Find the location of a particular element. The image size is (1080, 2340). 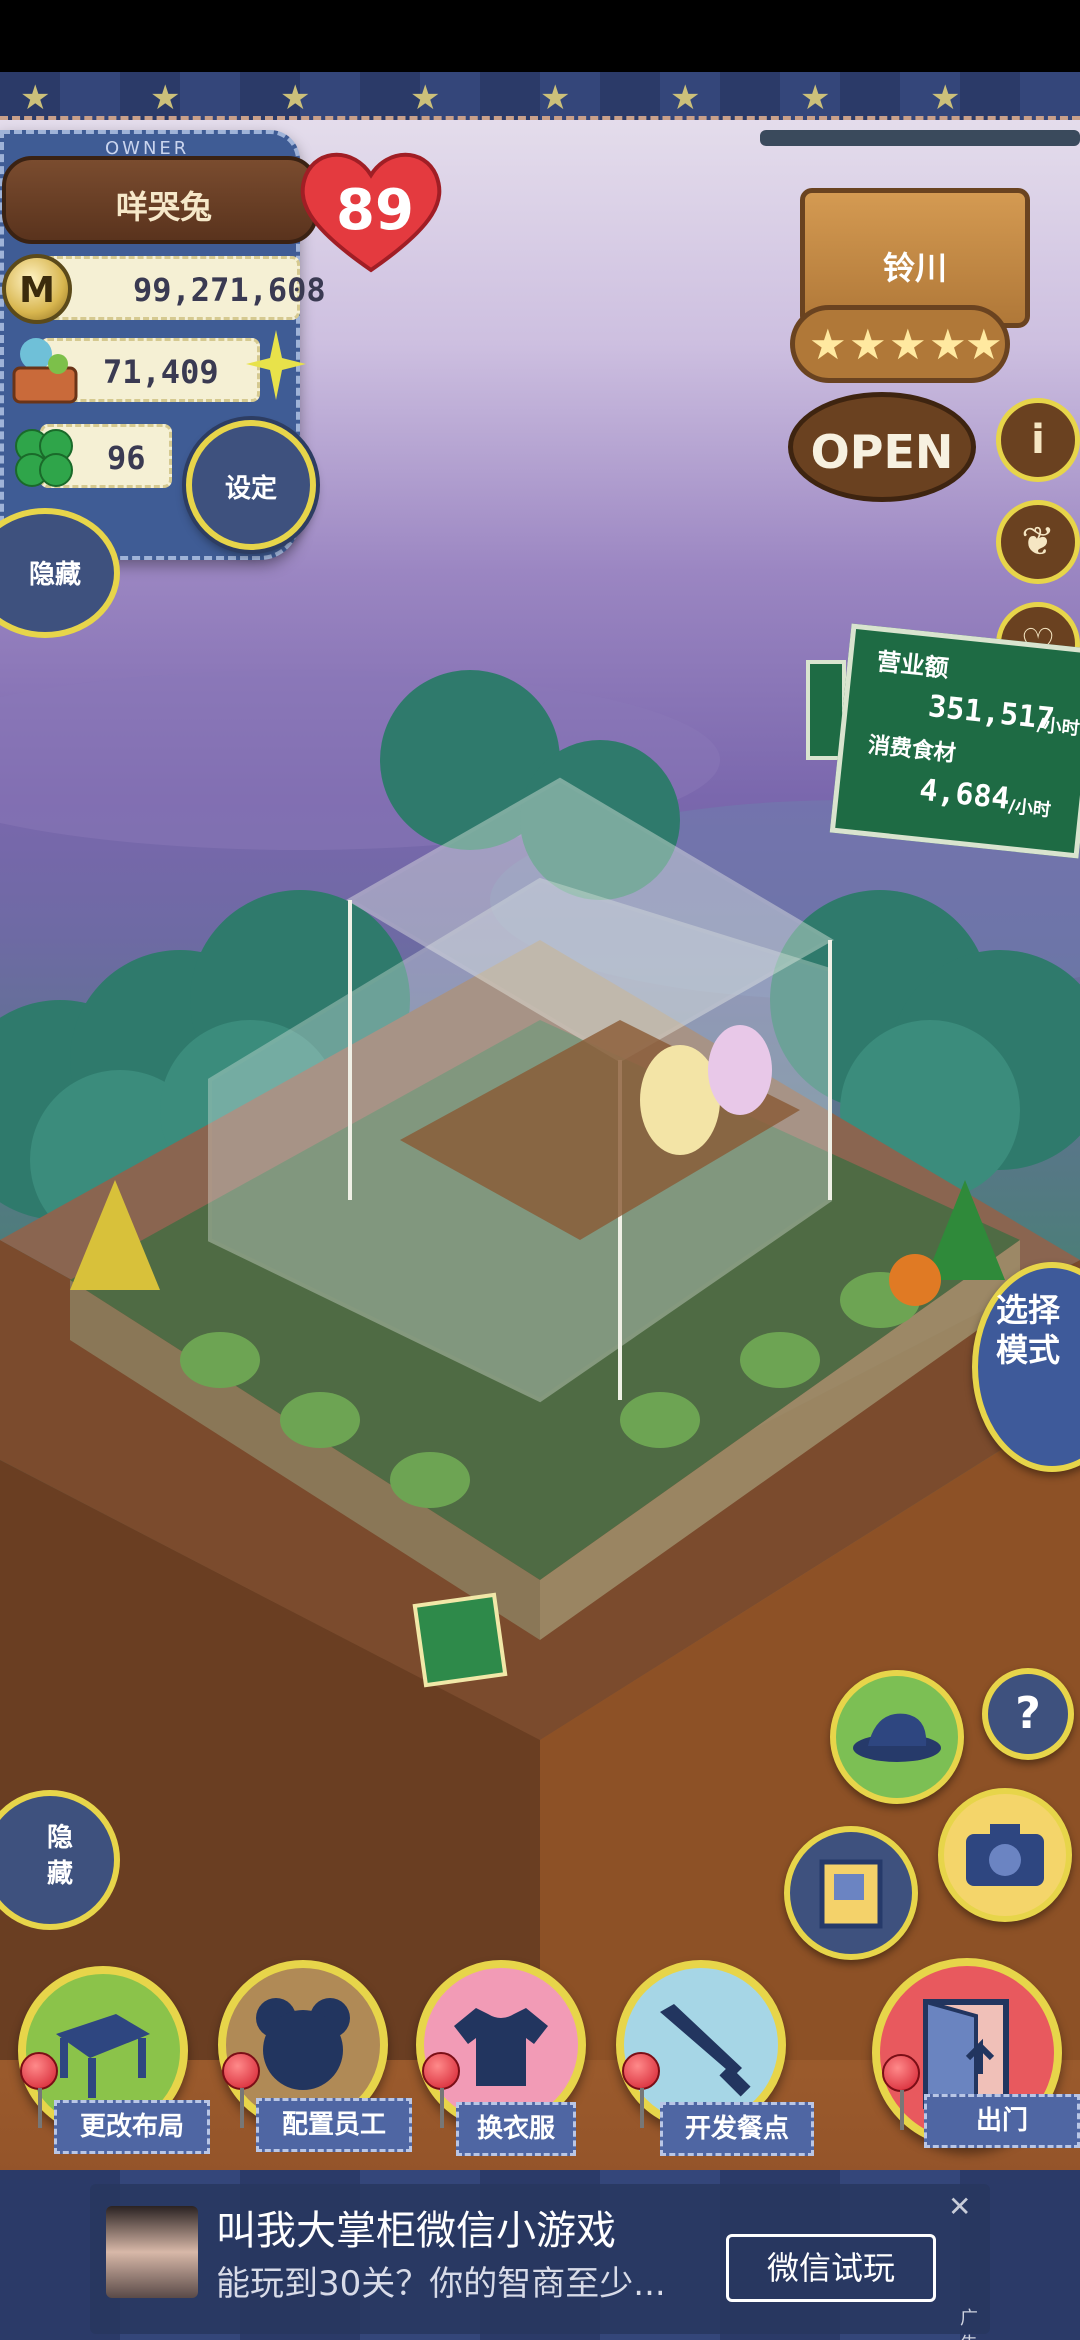

camera-button is located at coordinates (1005, 1855).